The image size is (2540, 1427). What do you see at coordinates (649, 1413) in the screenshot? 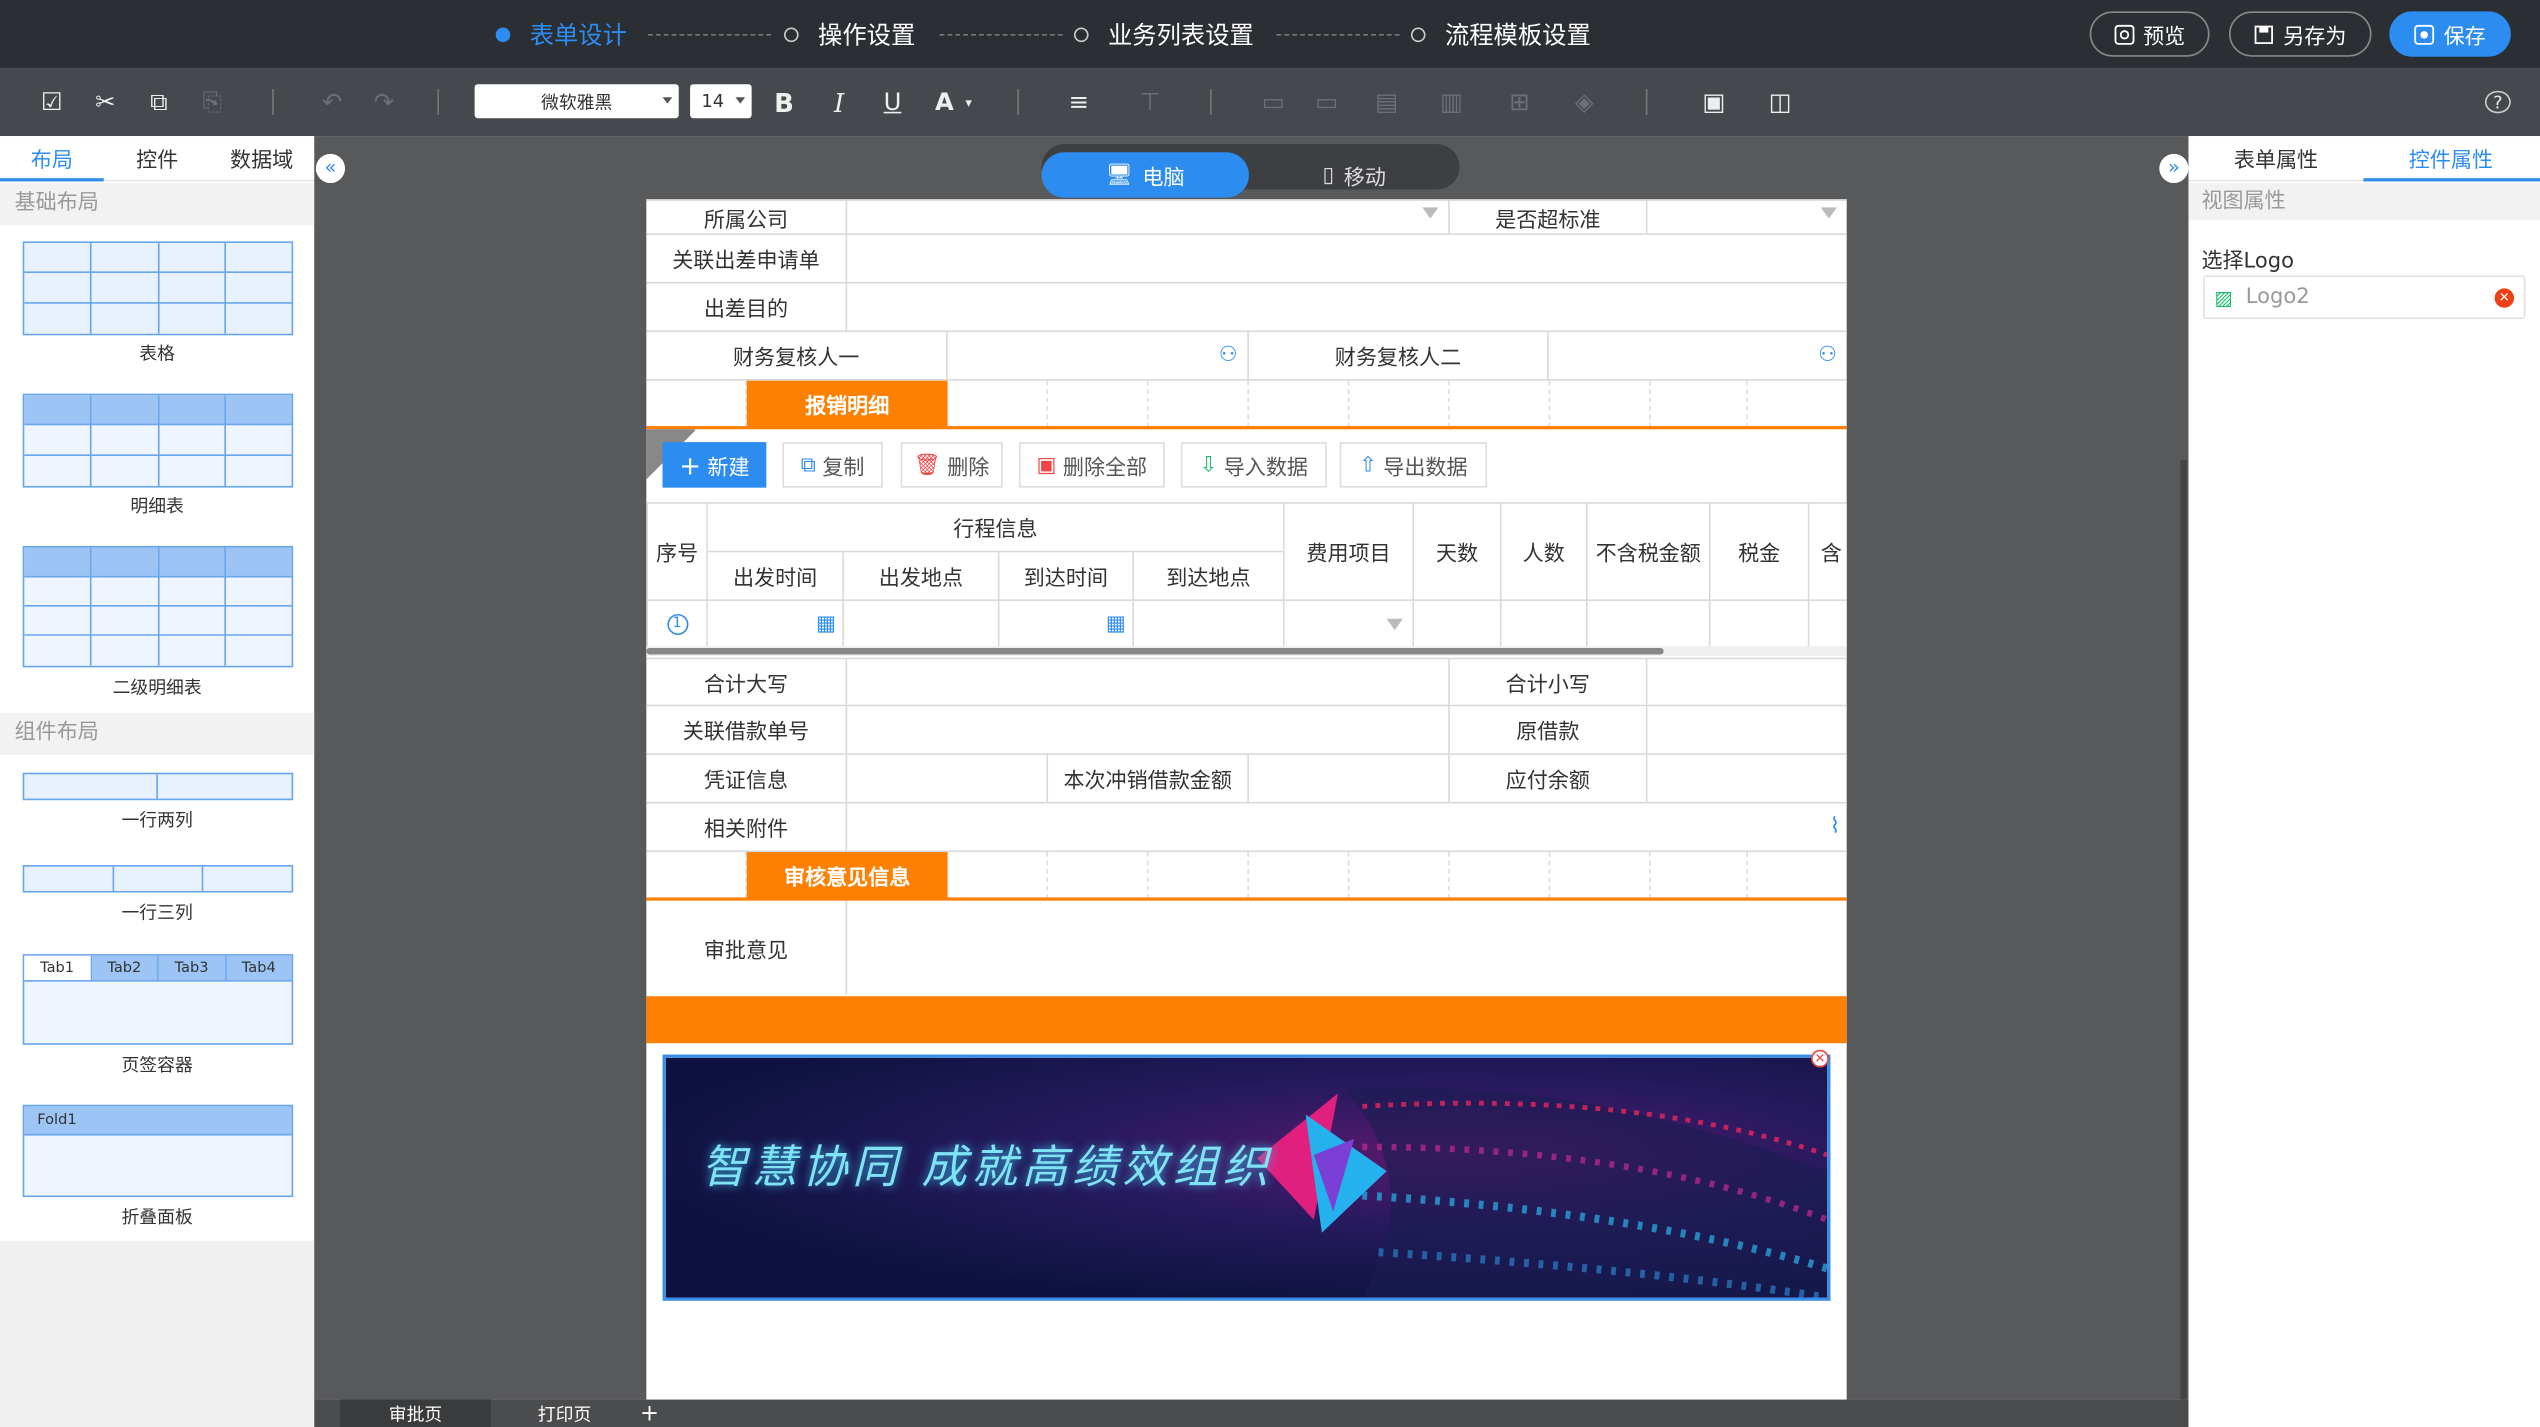
I see `add-page-icon: +` at bounding box center [649, 1413].